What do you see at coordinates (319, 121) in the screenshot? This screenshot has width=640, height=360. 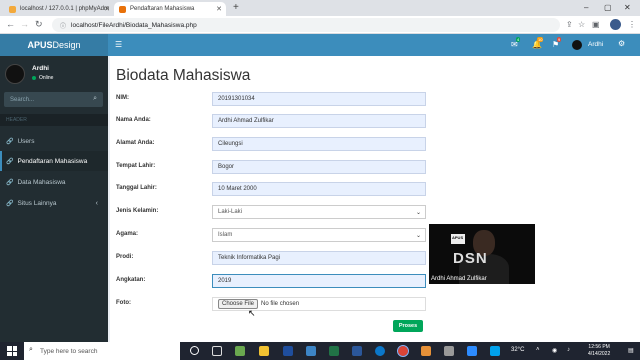 I see `nama-input: Ardhi Ahmad Zulfikar` at bounding box center [319, 121].